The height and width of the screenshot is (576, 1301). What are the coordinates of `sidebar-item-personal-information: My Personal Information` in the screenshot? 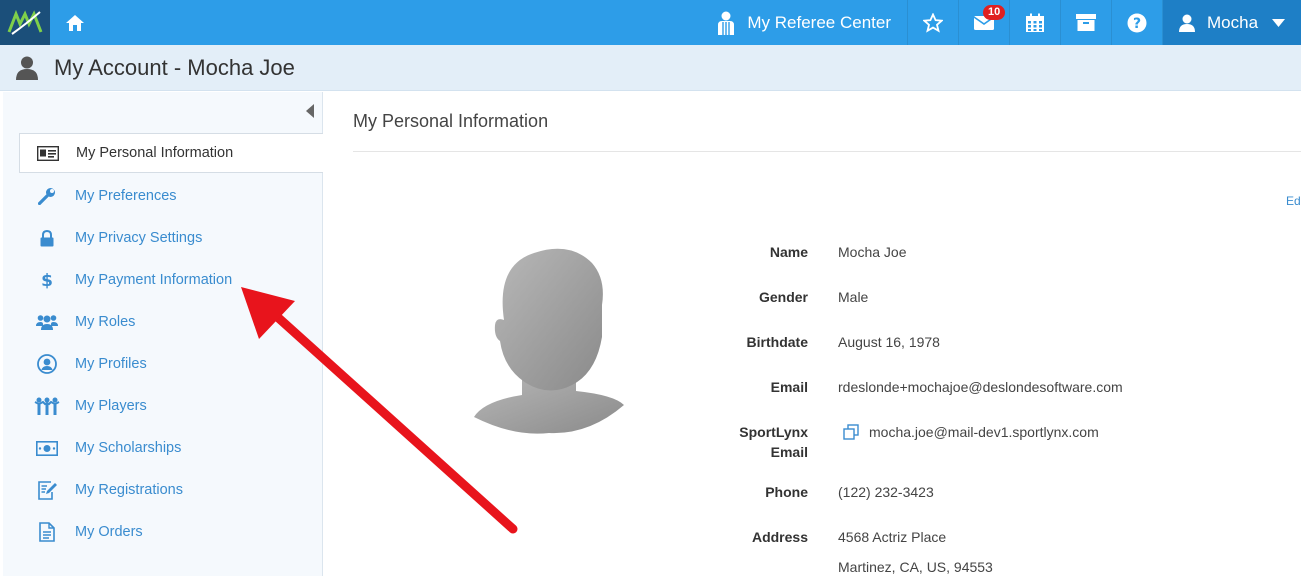 It's located at (171, 153).